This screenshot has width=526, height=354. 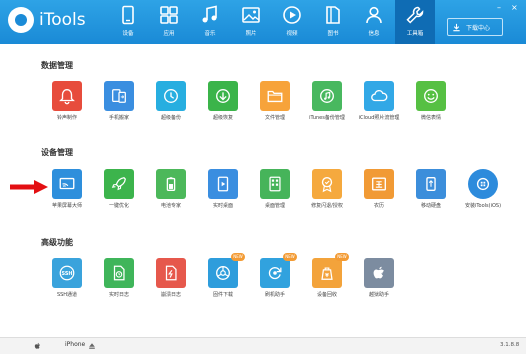 I want to click on restore-icon, so click(x=223, y=96).